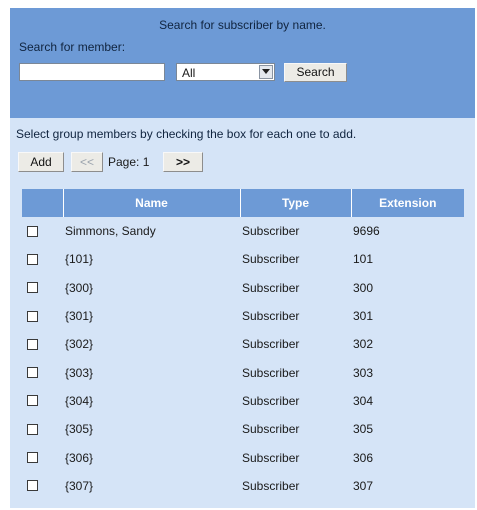 This screenshot has height=510, width=477. I want to click on search-title: Search for subscriber by name., so click(242, 25).